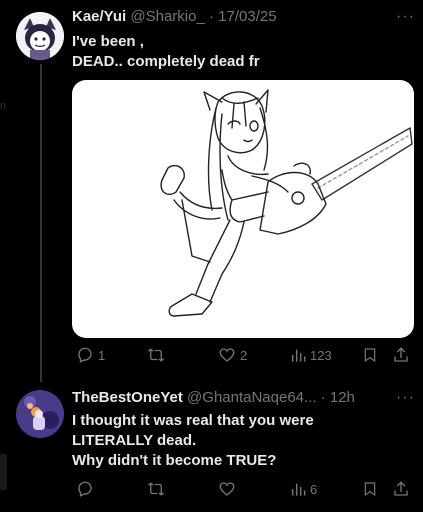 The image size is (423, 512). I want to click on reply-count: 1, so click(102, 355).